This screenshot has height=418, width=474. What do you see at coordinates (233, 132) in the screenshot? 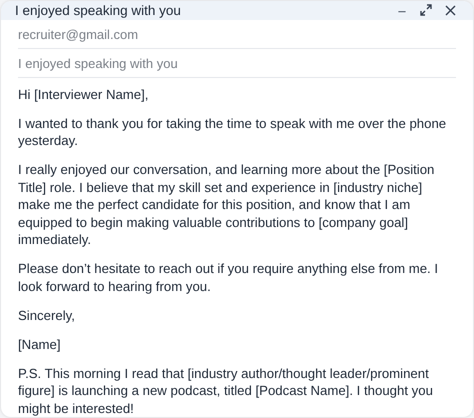
I see `message-paragraph: I wanted to thank you for taking the time to speak with me over the phone yesterday.` at bounding box center [233, 132].